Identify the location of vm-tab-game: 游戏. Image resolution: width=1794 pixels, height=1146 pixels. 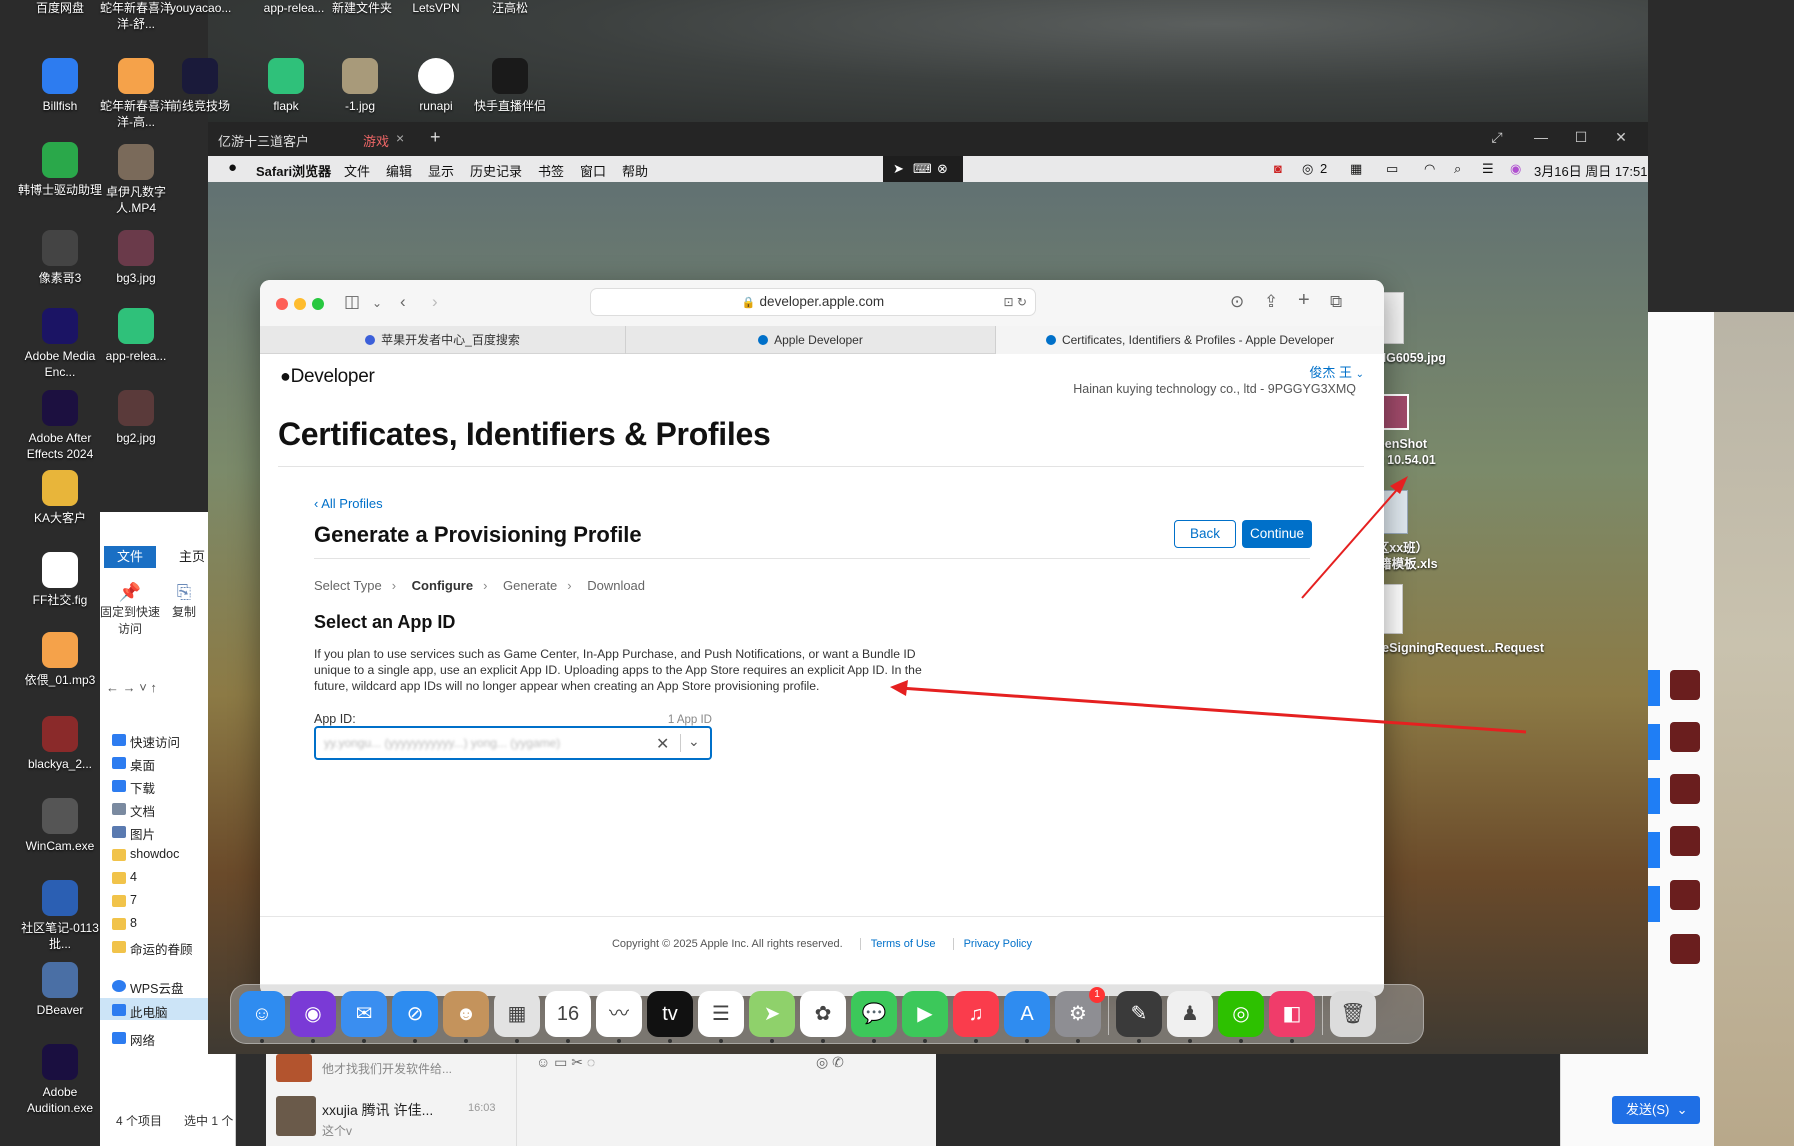
(376, 140).